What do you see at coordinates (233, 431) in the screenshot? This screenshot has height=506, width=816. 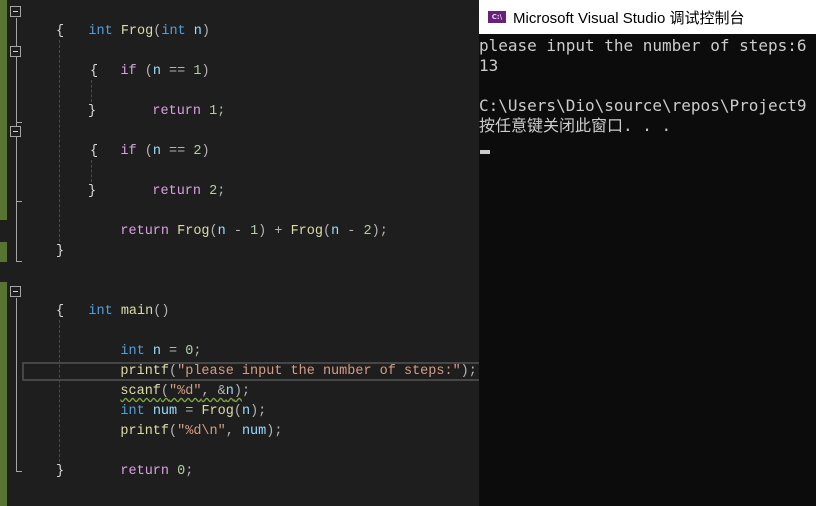 I see `punct: ,` at bounding box center [233, 431].